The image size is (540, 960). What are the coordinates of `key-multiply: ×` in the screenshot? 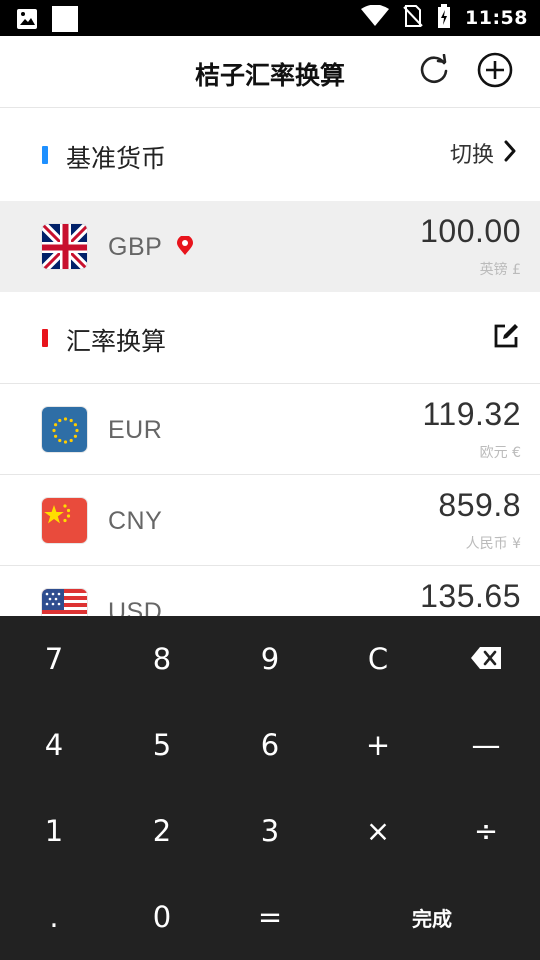 It's located at (378, 831).